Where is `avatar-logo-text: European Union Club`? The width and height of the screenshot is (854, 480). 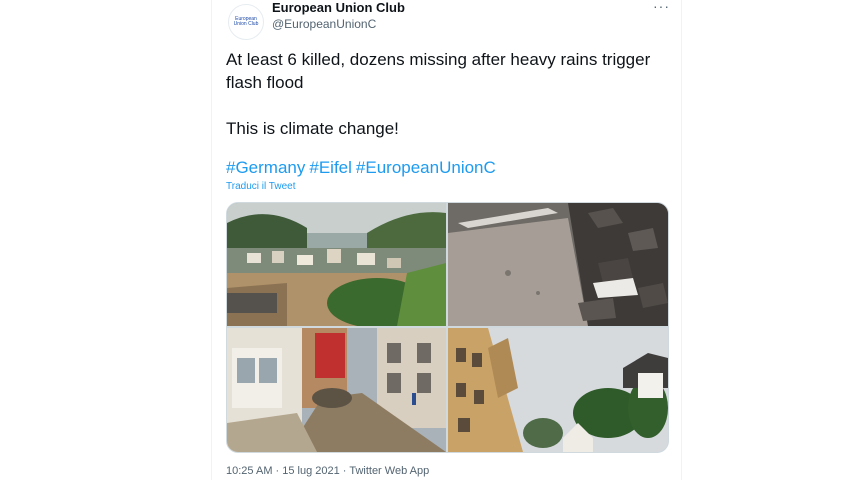
avatar-logo-text: European Union Club is located at coordinates (246, 21).